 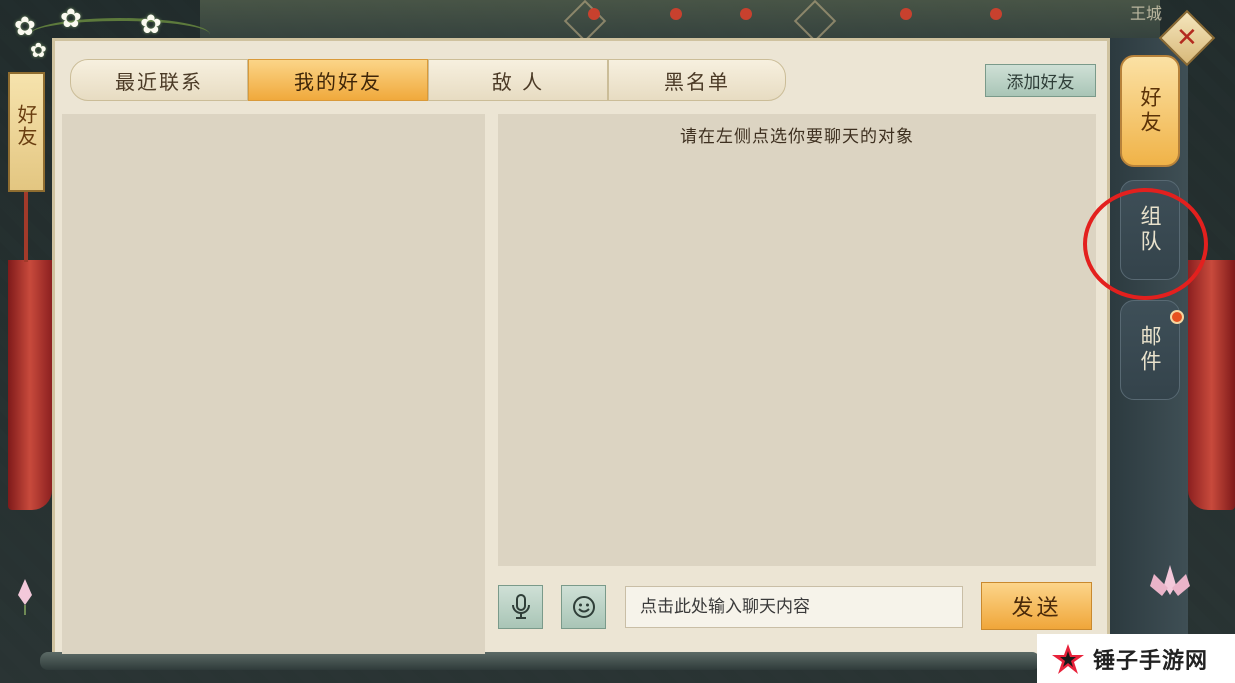 I want to click on site-watermark: 锤子手游网, so click(x=1136, y=658).